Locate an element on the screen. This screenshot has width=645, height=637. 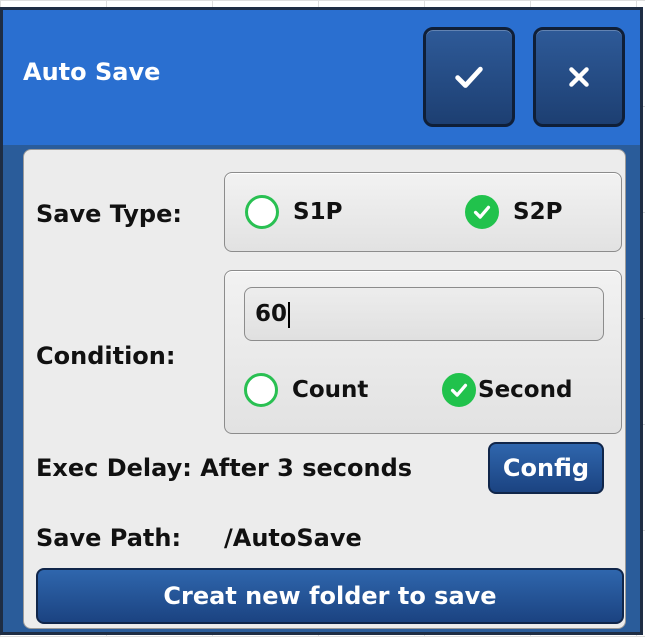
config-button: Config is located at coordinates (546, 468).